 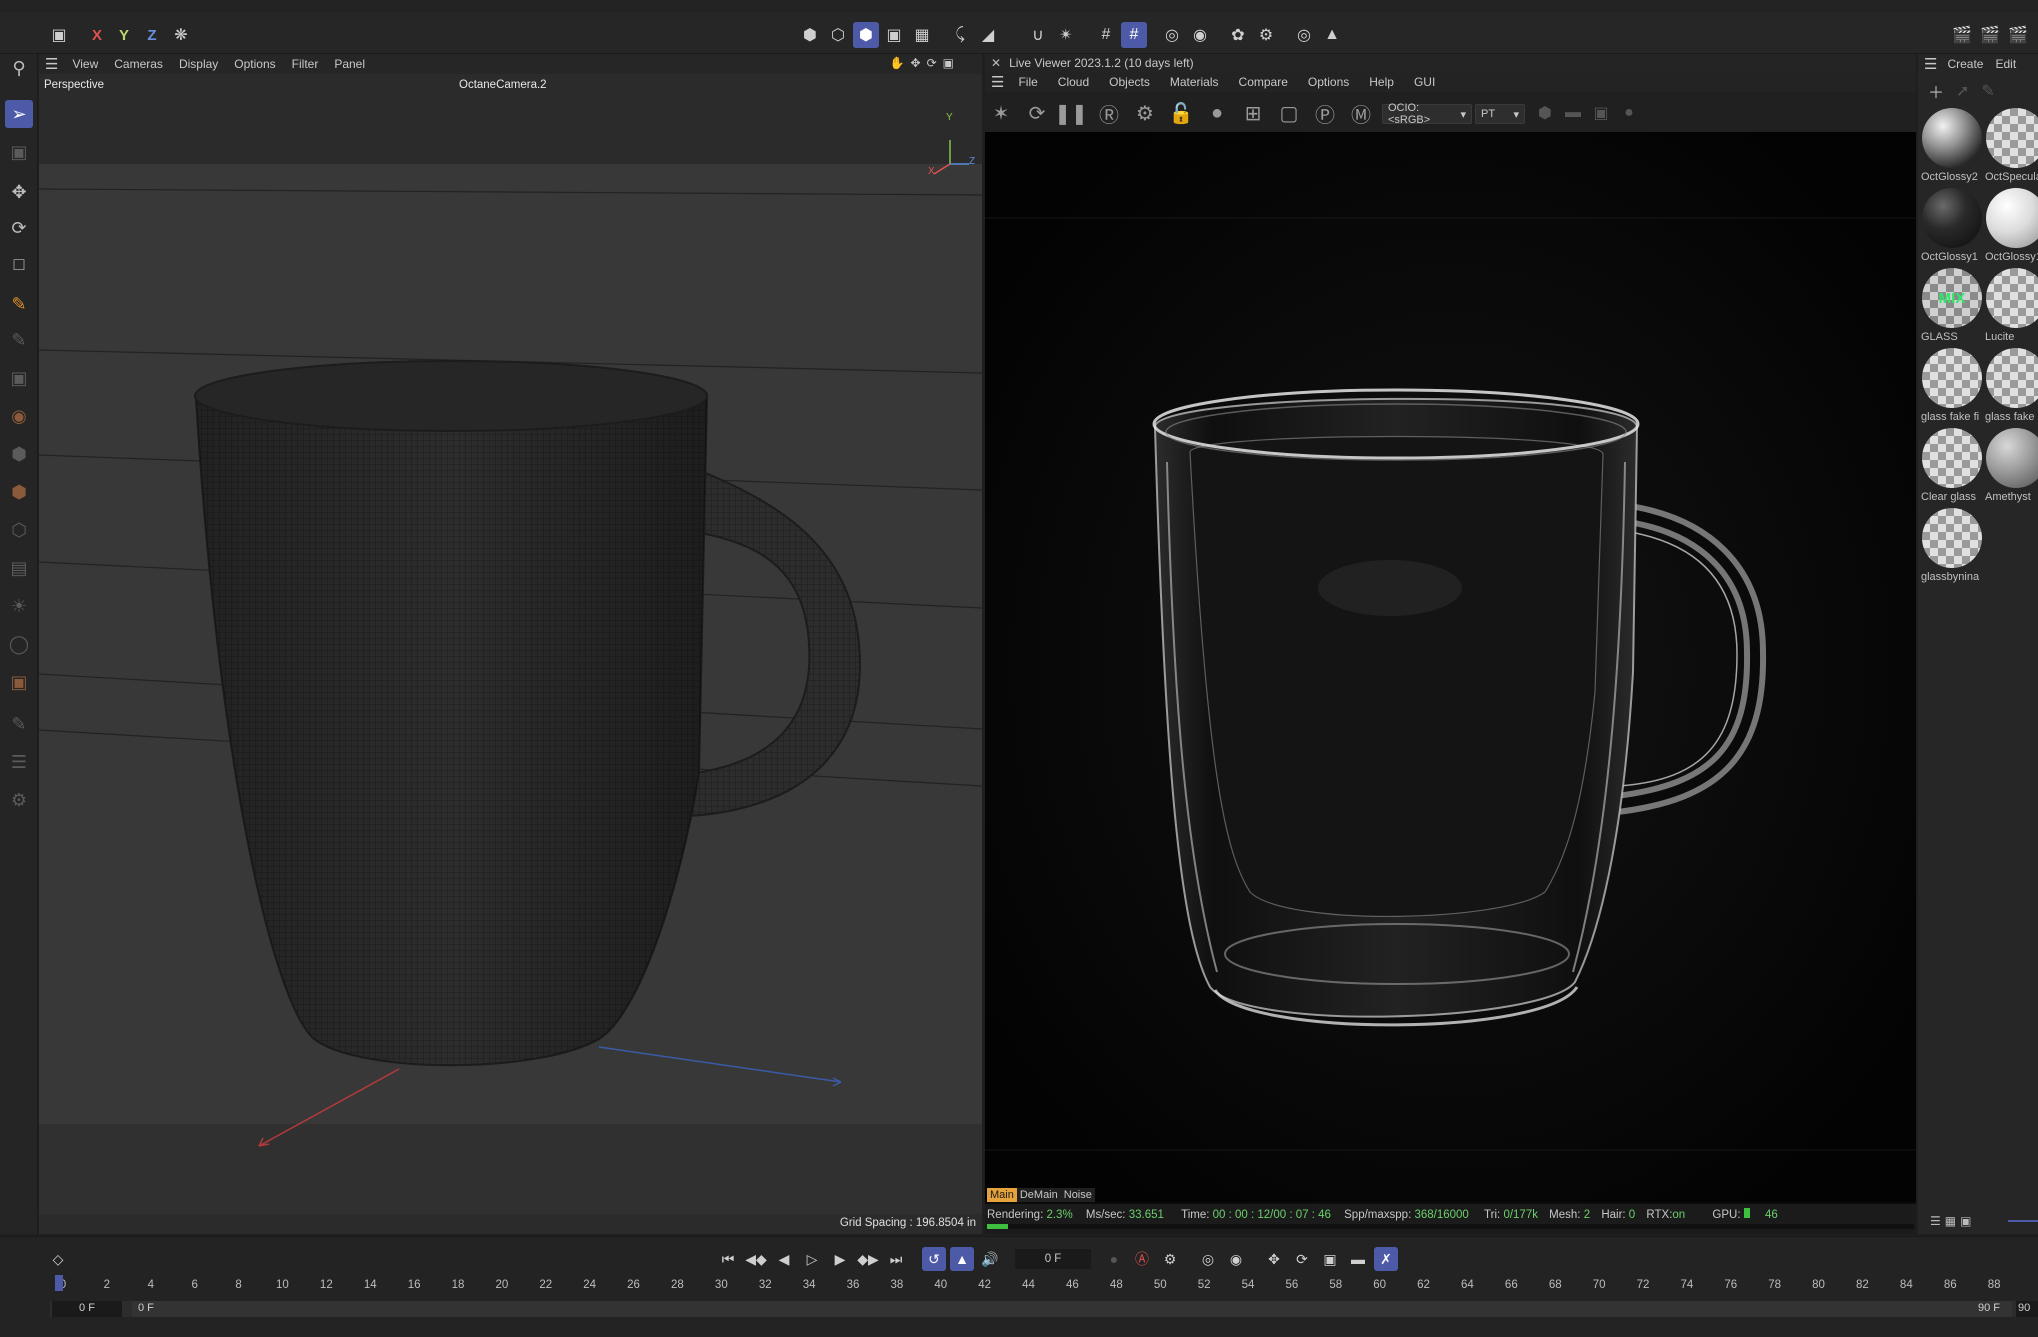 I want to click on material-swatch: OctSpecular, so click(x=2011, y=148).